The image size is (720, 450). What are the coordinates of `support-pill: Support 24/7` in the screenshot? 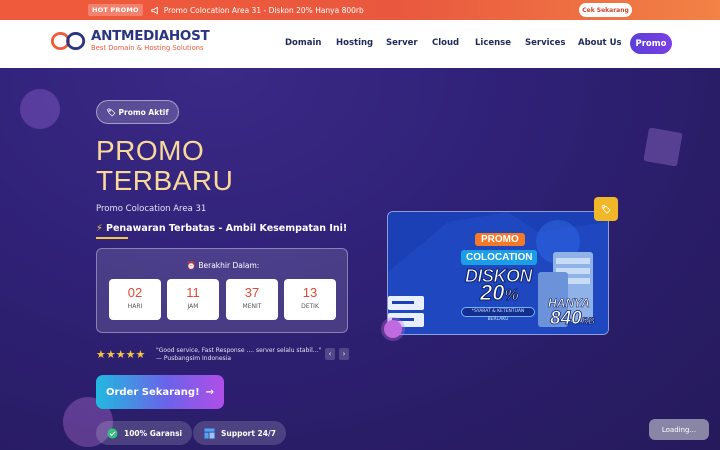 It's located at (239, 433).